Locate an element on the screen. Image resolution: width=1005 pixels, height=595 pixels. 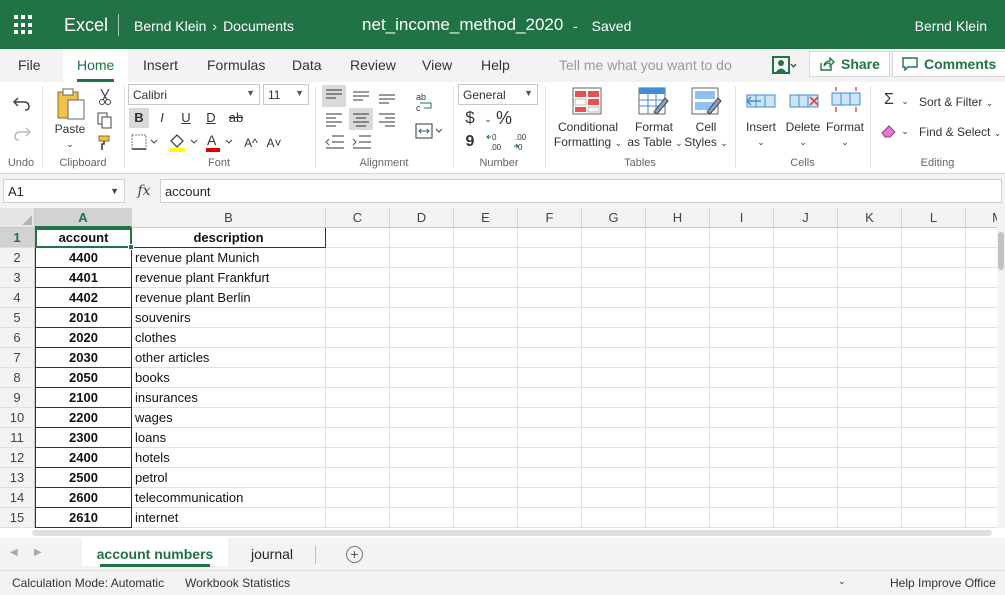
percent-format-button: % is located at coordinates (504, 118).